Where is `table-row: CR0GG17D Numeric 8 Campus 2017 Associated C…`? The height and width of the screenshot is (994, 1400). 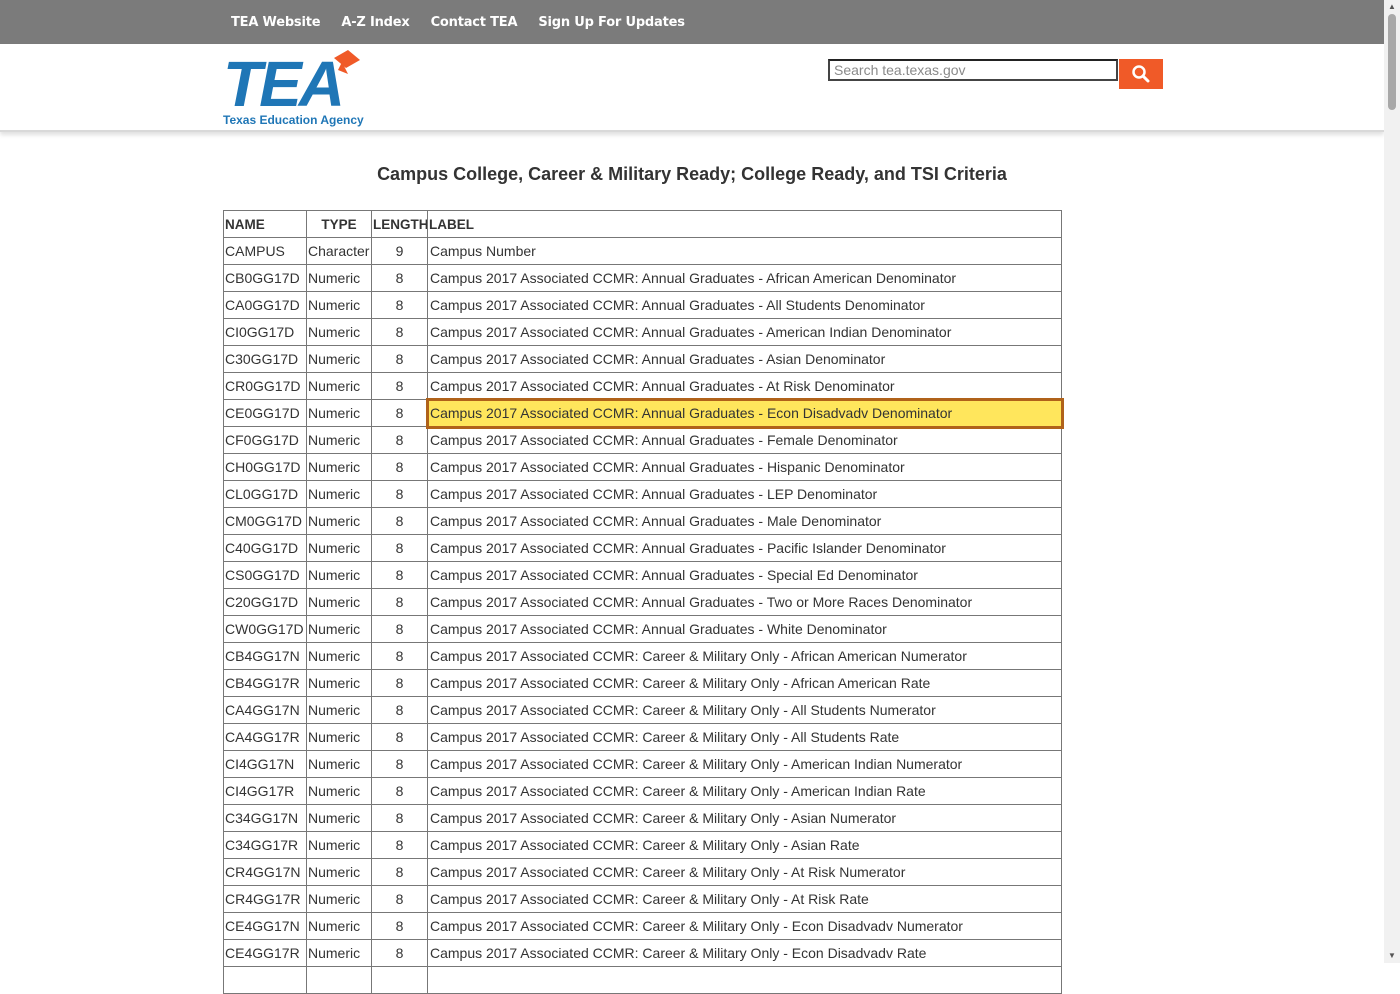
table-row: CR0GG17D Numeric 8 Campus 2017 Associated C… is located at coordinates (642, 386).